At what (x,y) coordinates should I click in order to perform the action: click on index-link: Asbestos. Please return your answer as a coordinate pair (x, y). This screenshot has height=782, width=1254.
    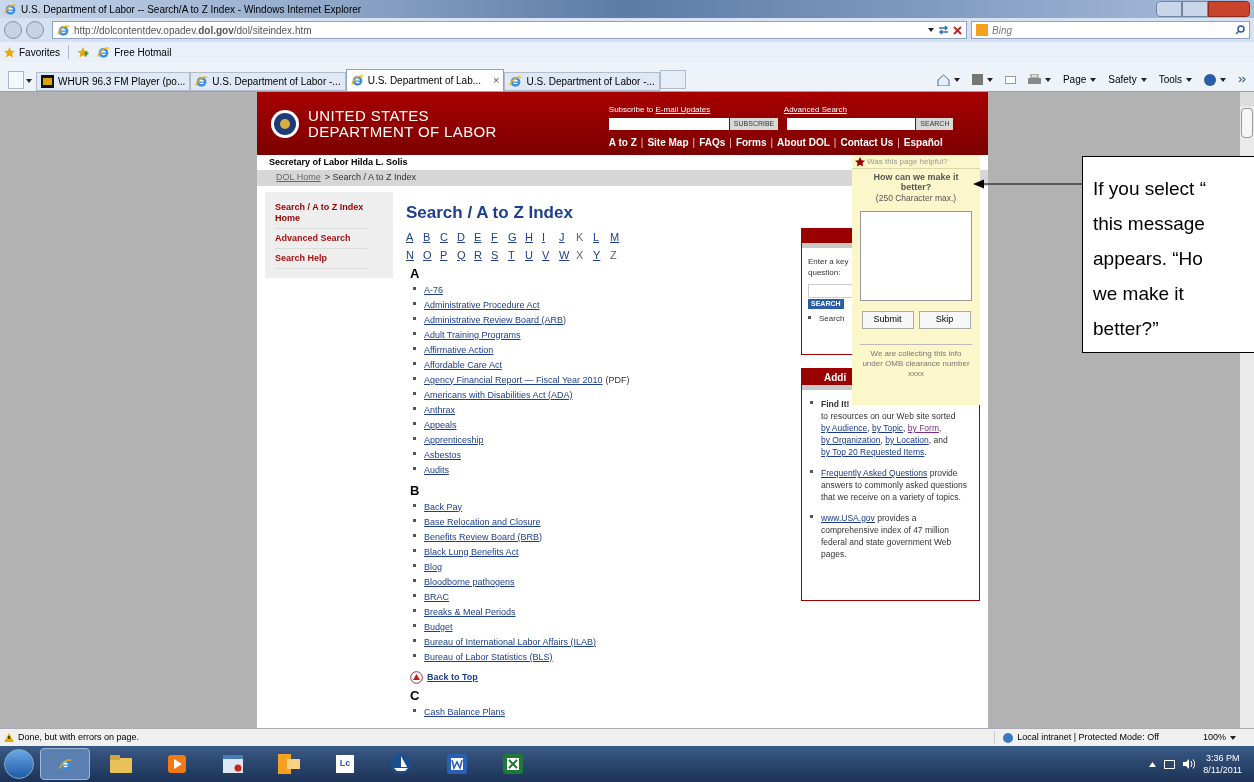
    Looking at the image, I should click on (443, 455).